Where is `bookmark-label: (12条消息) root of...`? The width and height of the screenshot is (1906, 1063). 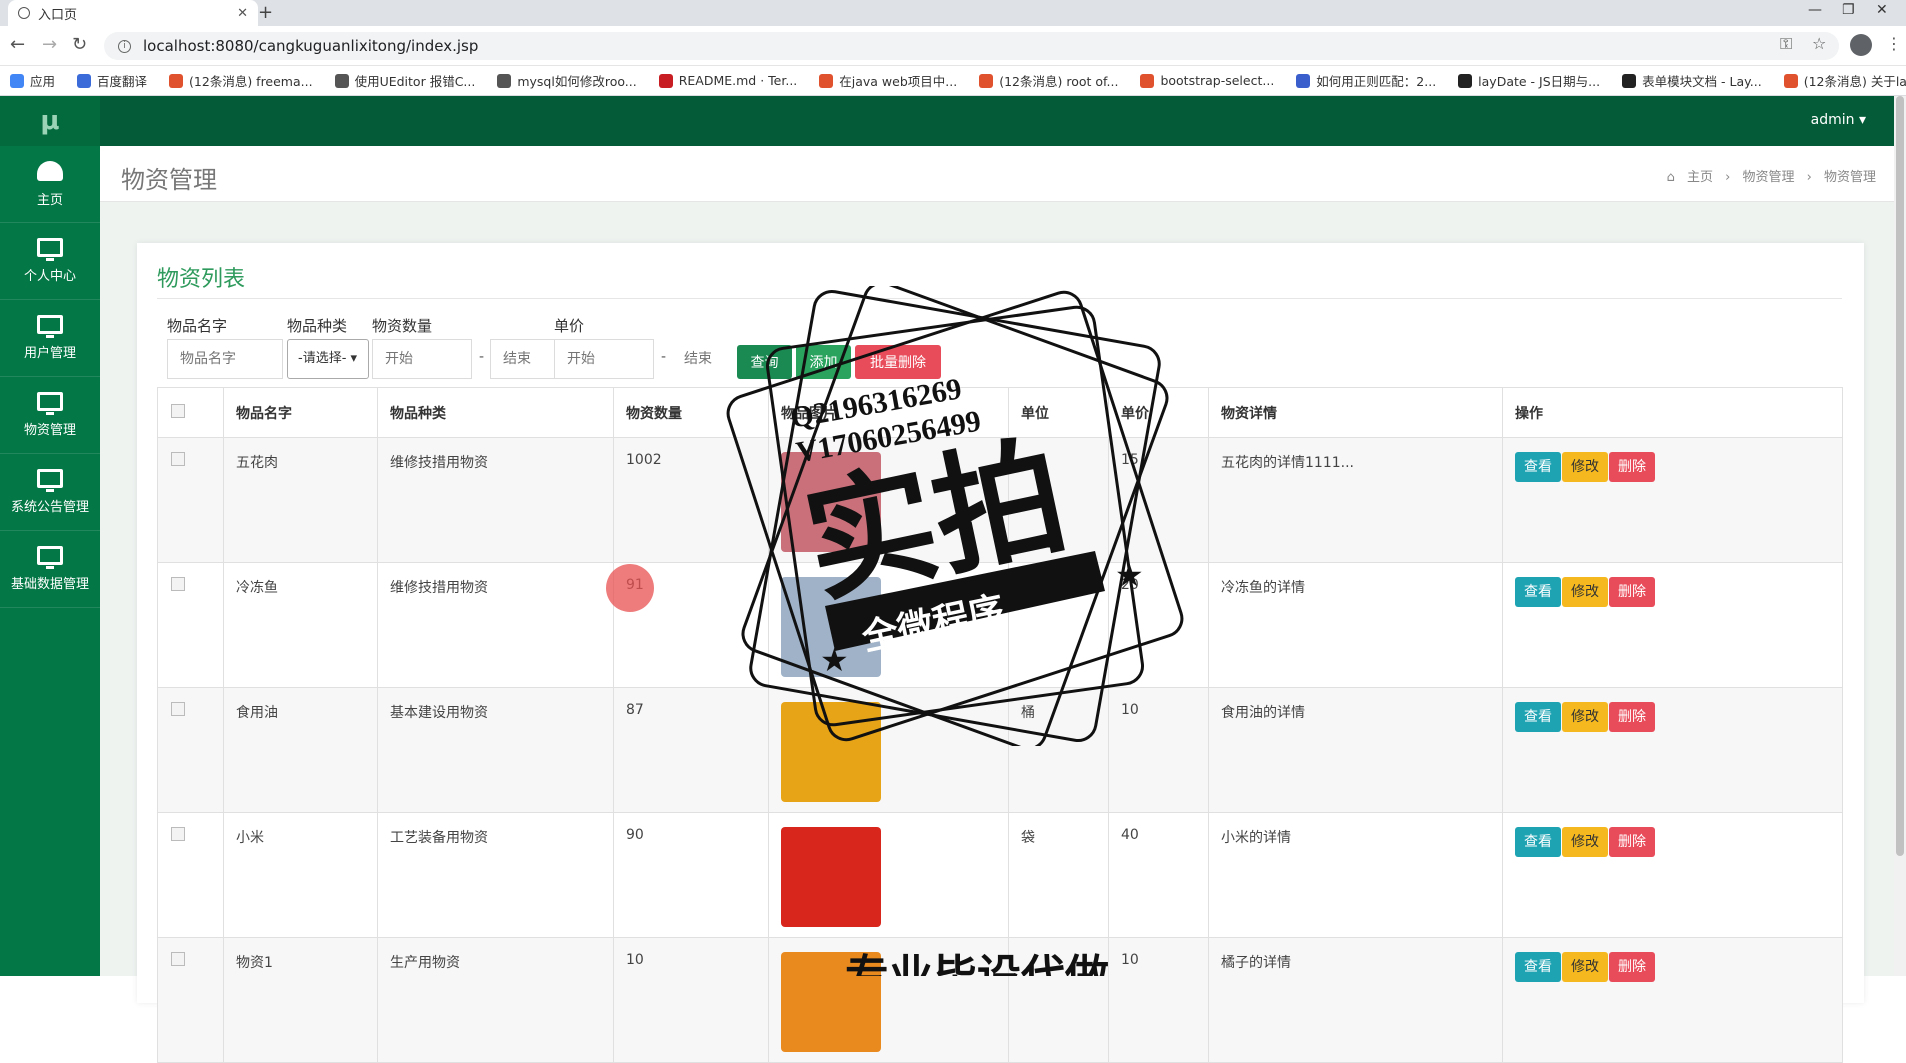
bookmark-label: (12条消息) root of... is located at coordinates (1059, 81).